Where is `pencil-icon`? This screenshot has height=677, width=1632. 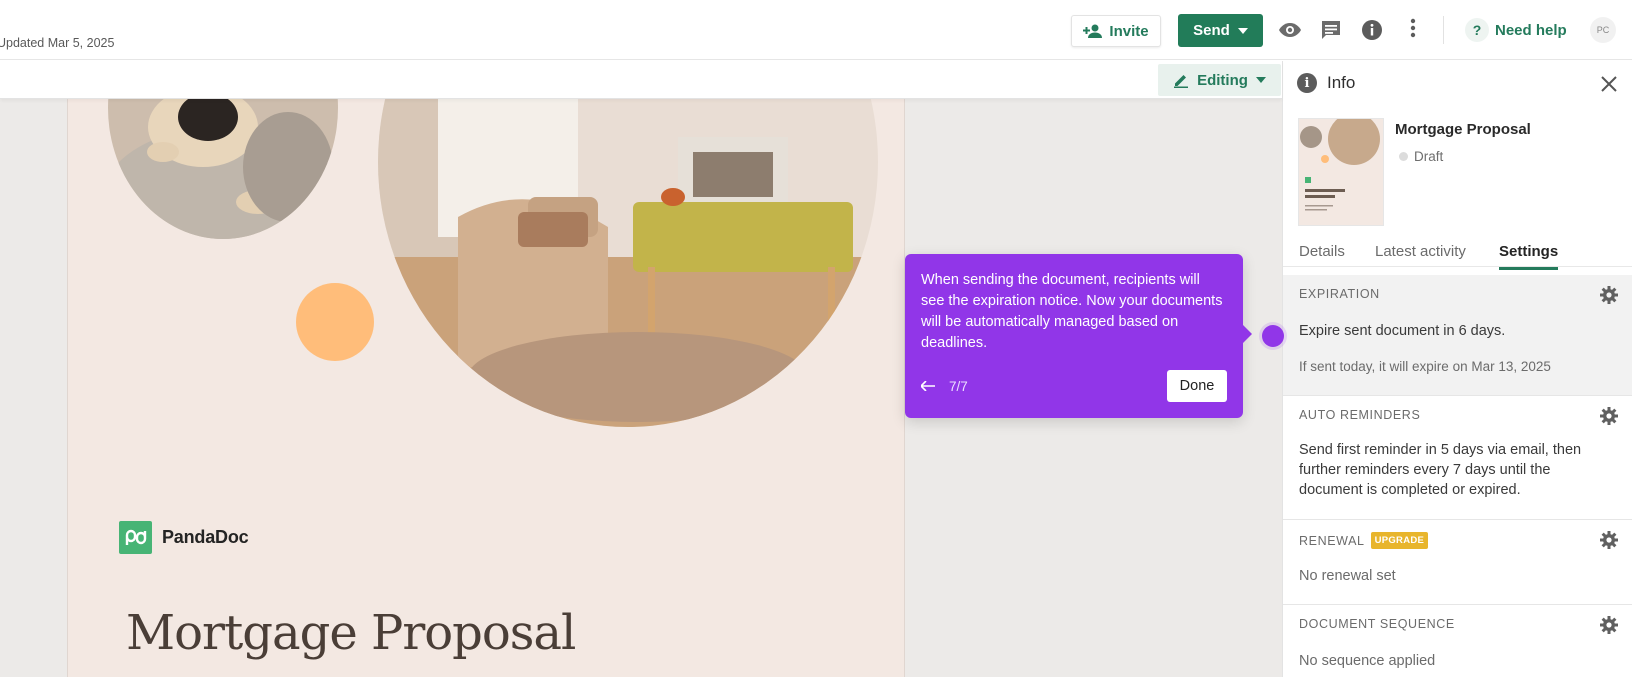 pencil-icon is located at coordinates (1181, 81).